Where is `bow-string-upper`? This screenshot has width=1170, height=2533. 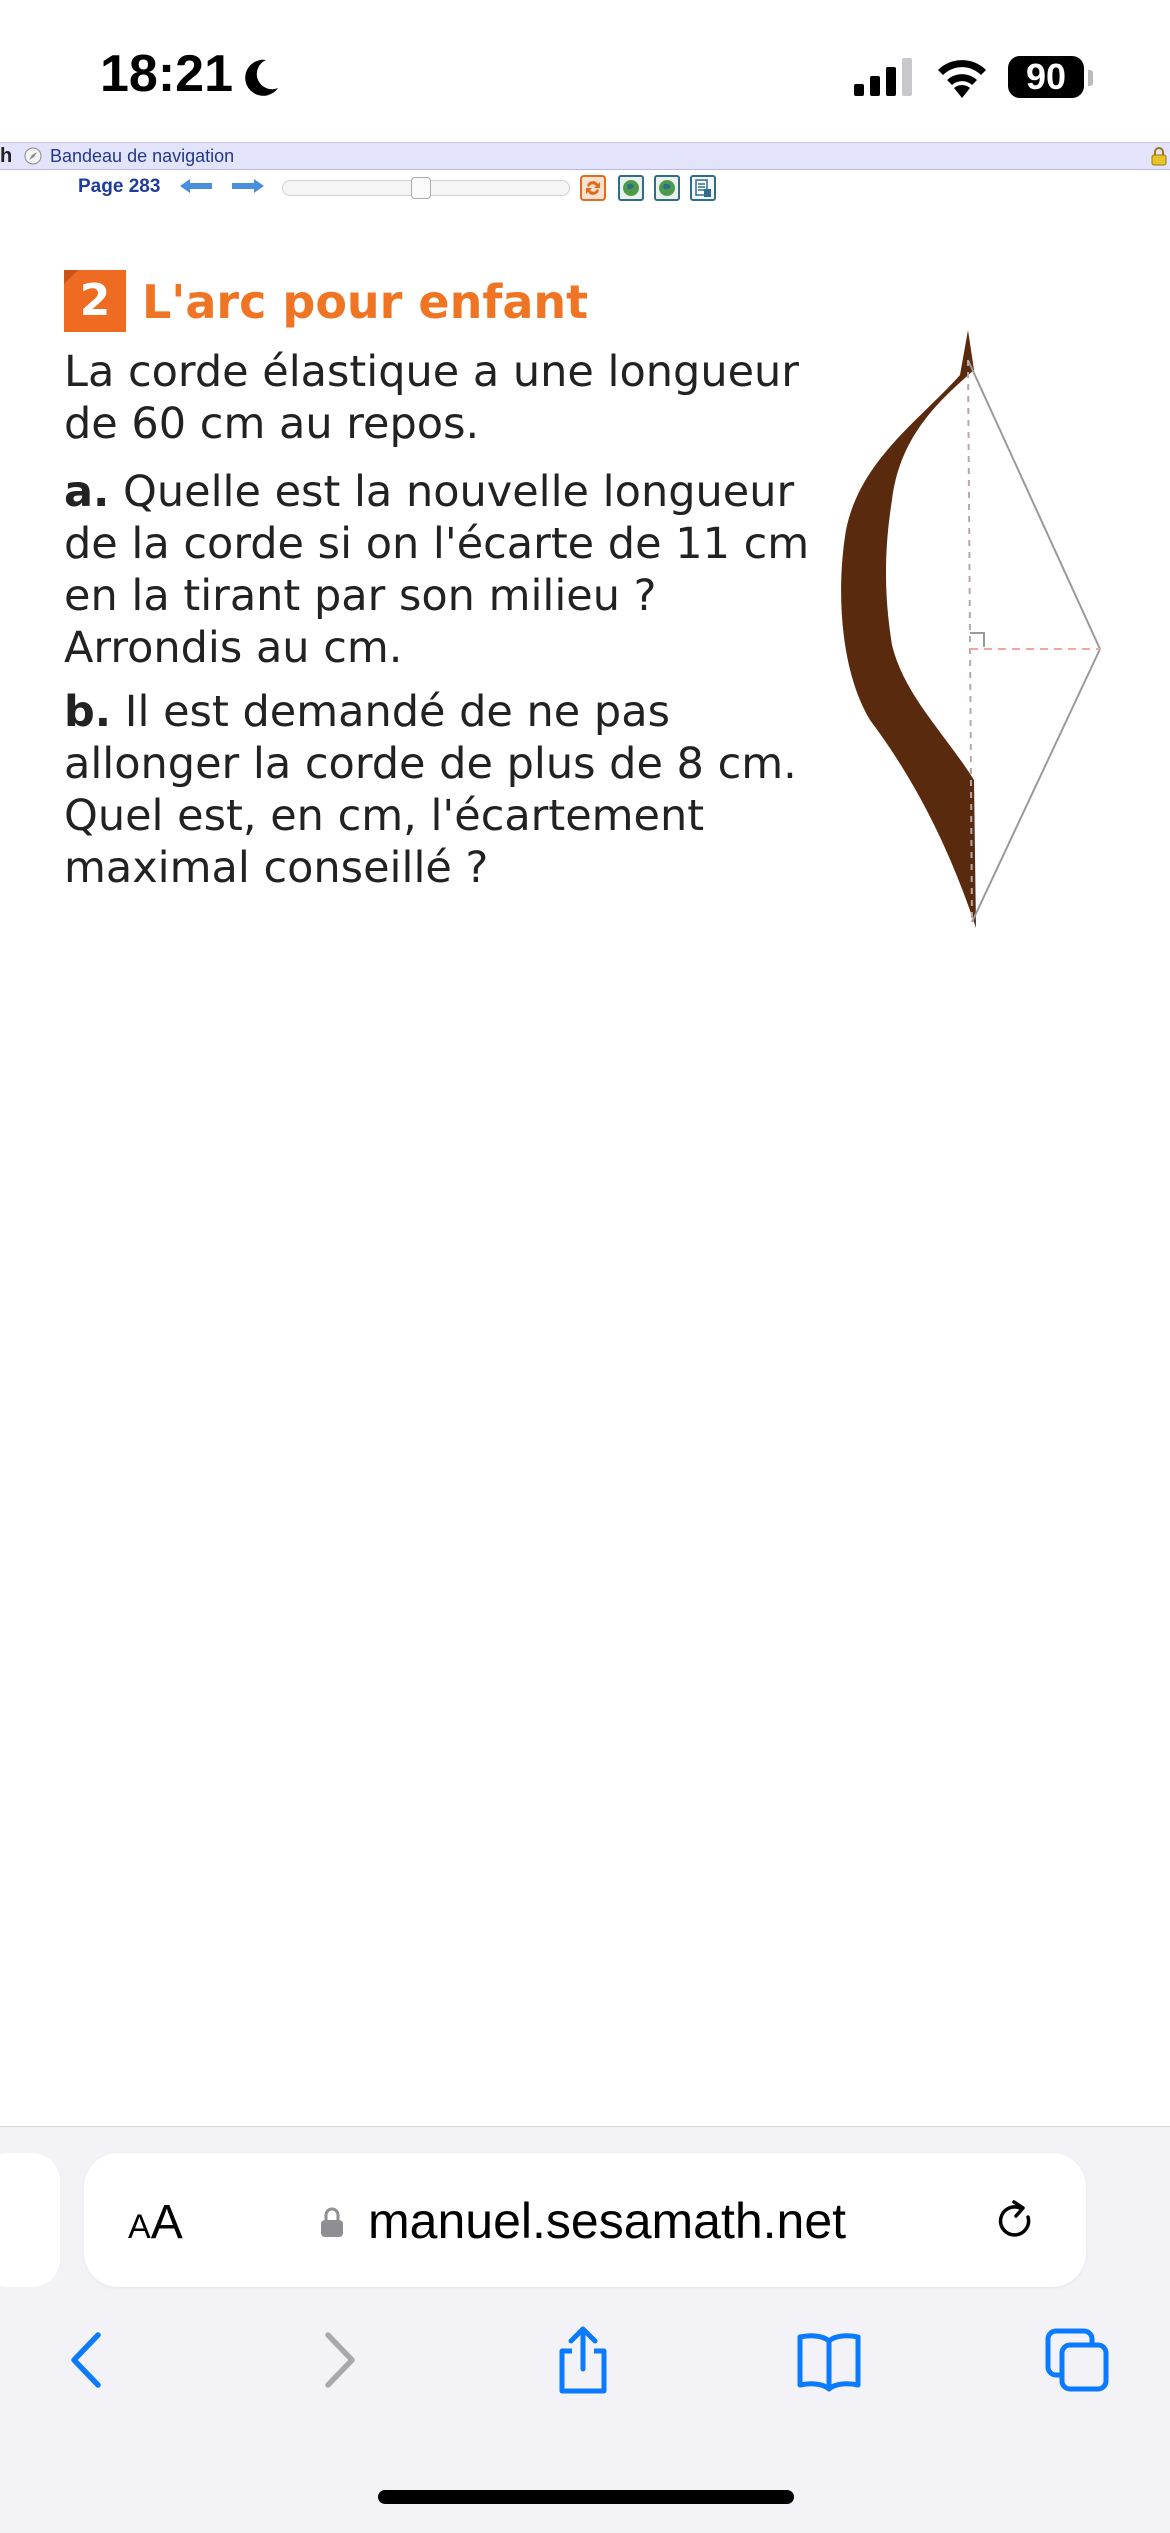 bow-string-upper is located at coordinates (1034, 504).